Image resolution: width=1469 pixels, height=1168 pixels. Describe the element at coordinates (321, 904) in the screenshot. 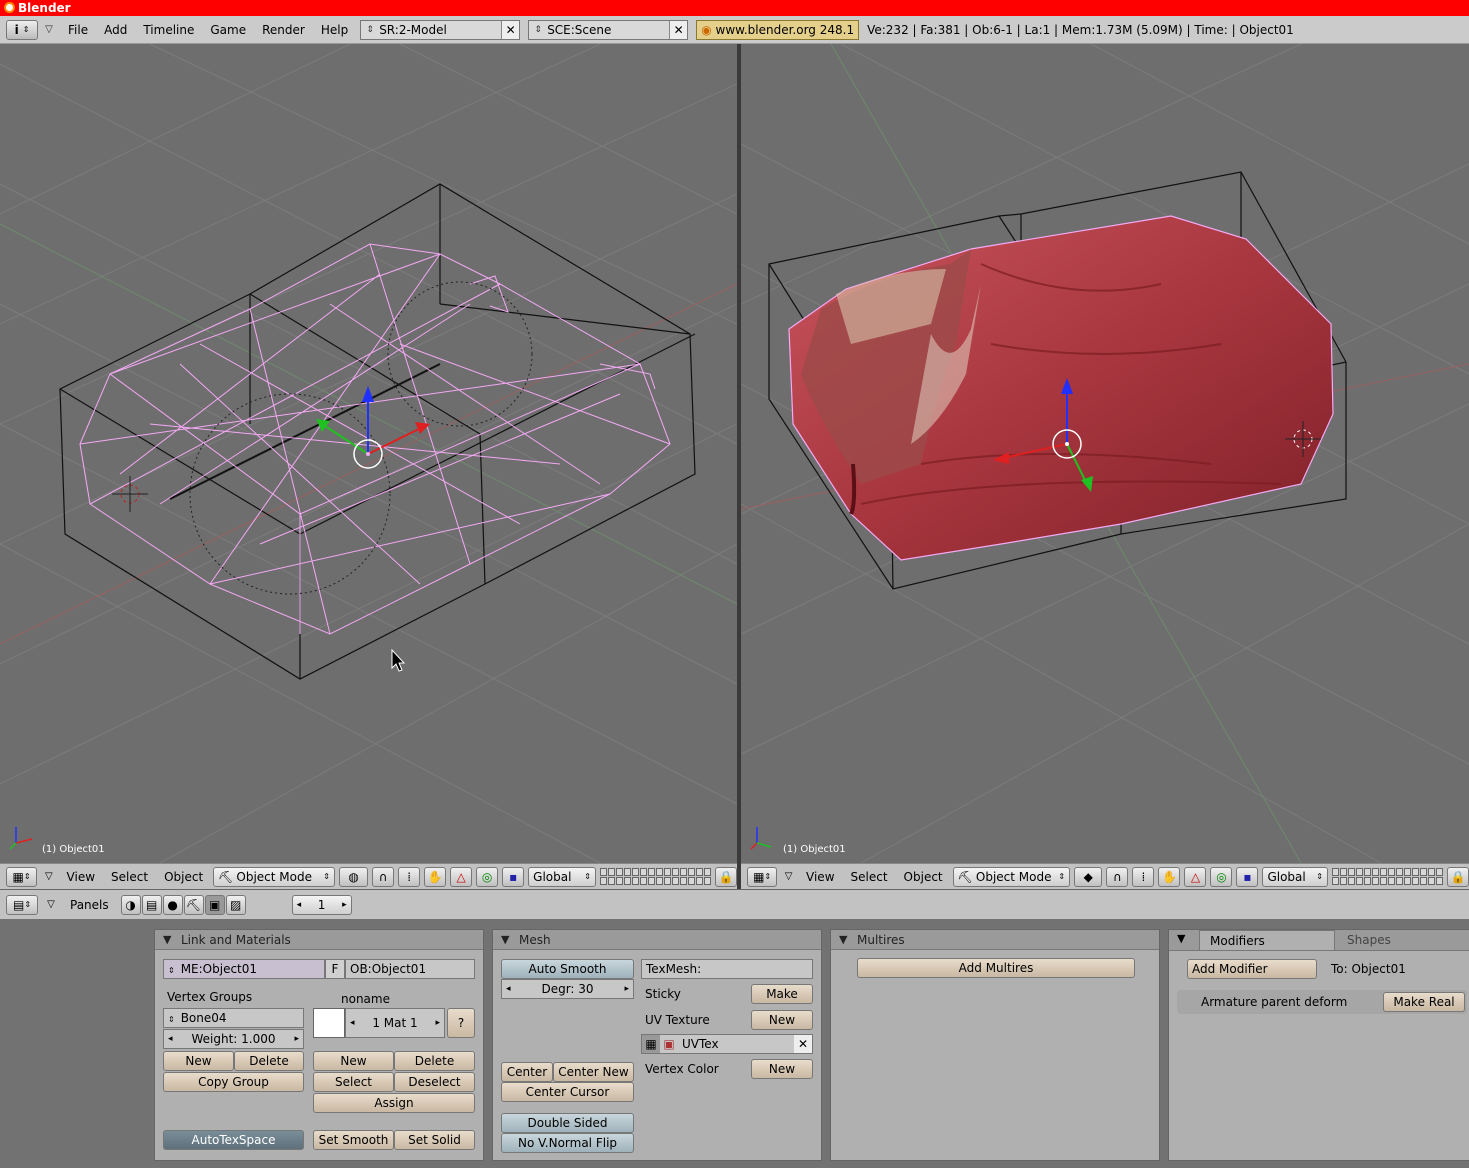

I see `frame-field: ◂ 1 ▸` at that location.